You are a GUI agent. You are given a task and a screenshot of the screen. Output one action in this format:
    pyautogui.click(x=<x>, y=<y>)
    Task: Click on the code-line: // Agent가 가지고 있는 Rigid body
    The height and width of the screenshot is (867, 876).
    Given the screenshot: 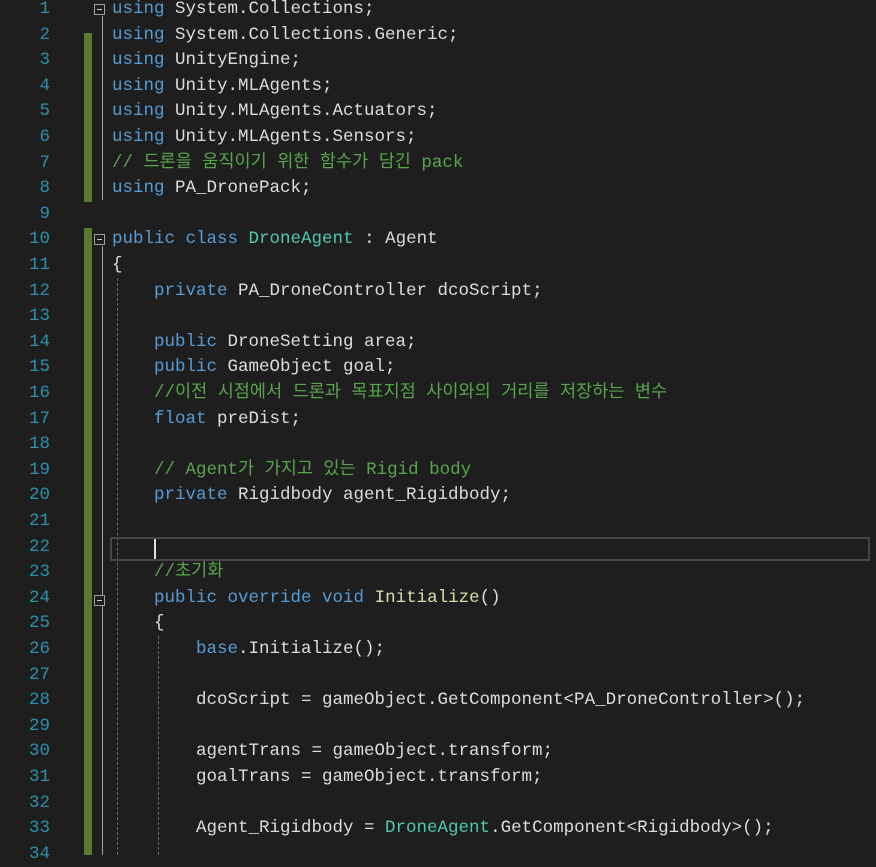 What is the action you would take?
    pyautogui.click(x=312, y=471)
    